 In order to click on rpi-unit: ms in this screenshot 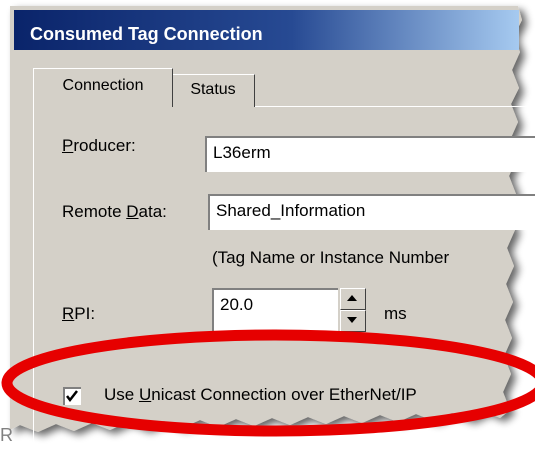, I will do `click(395, 313)`.